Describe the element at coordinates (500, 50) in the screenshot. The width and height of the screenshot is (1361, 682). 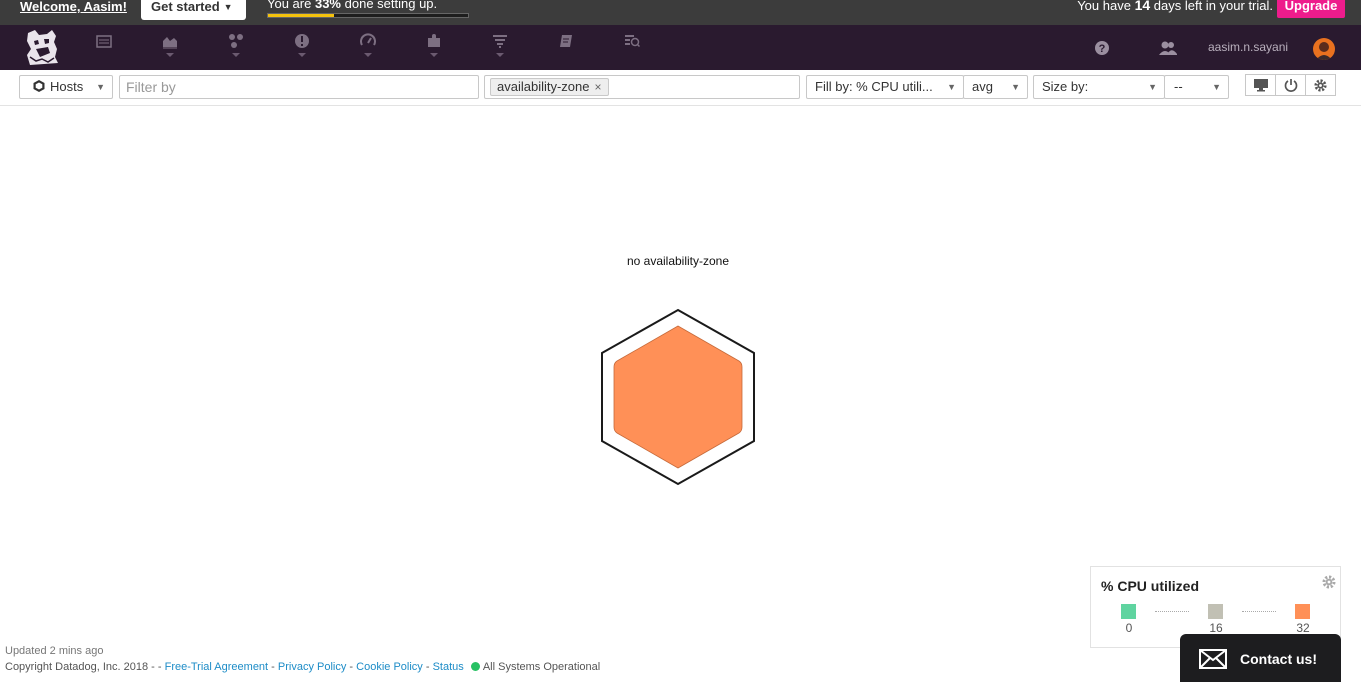
I see `nav-logs` at that location.